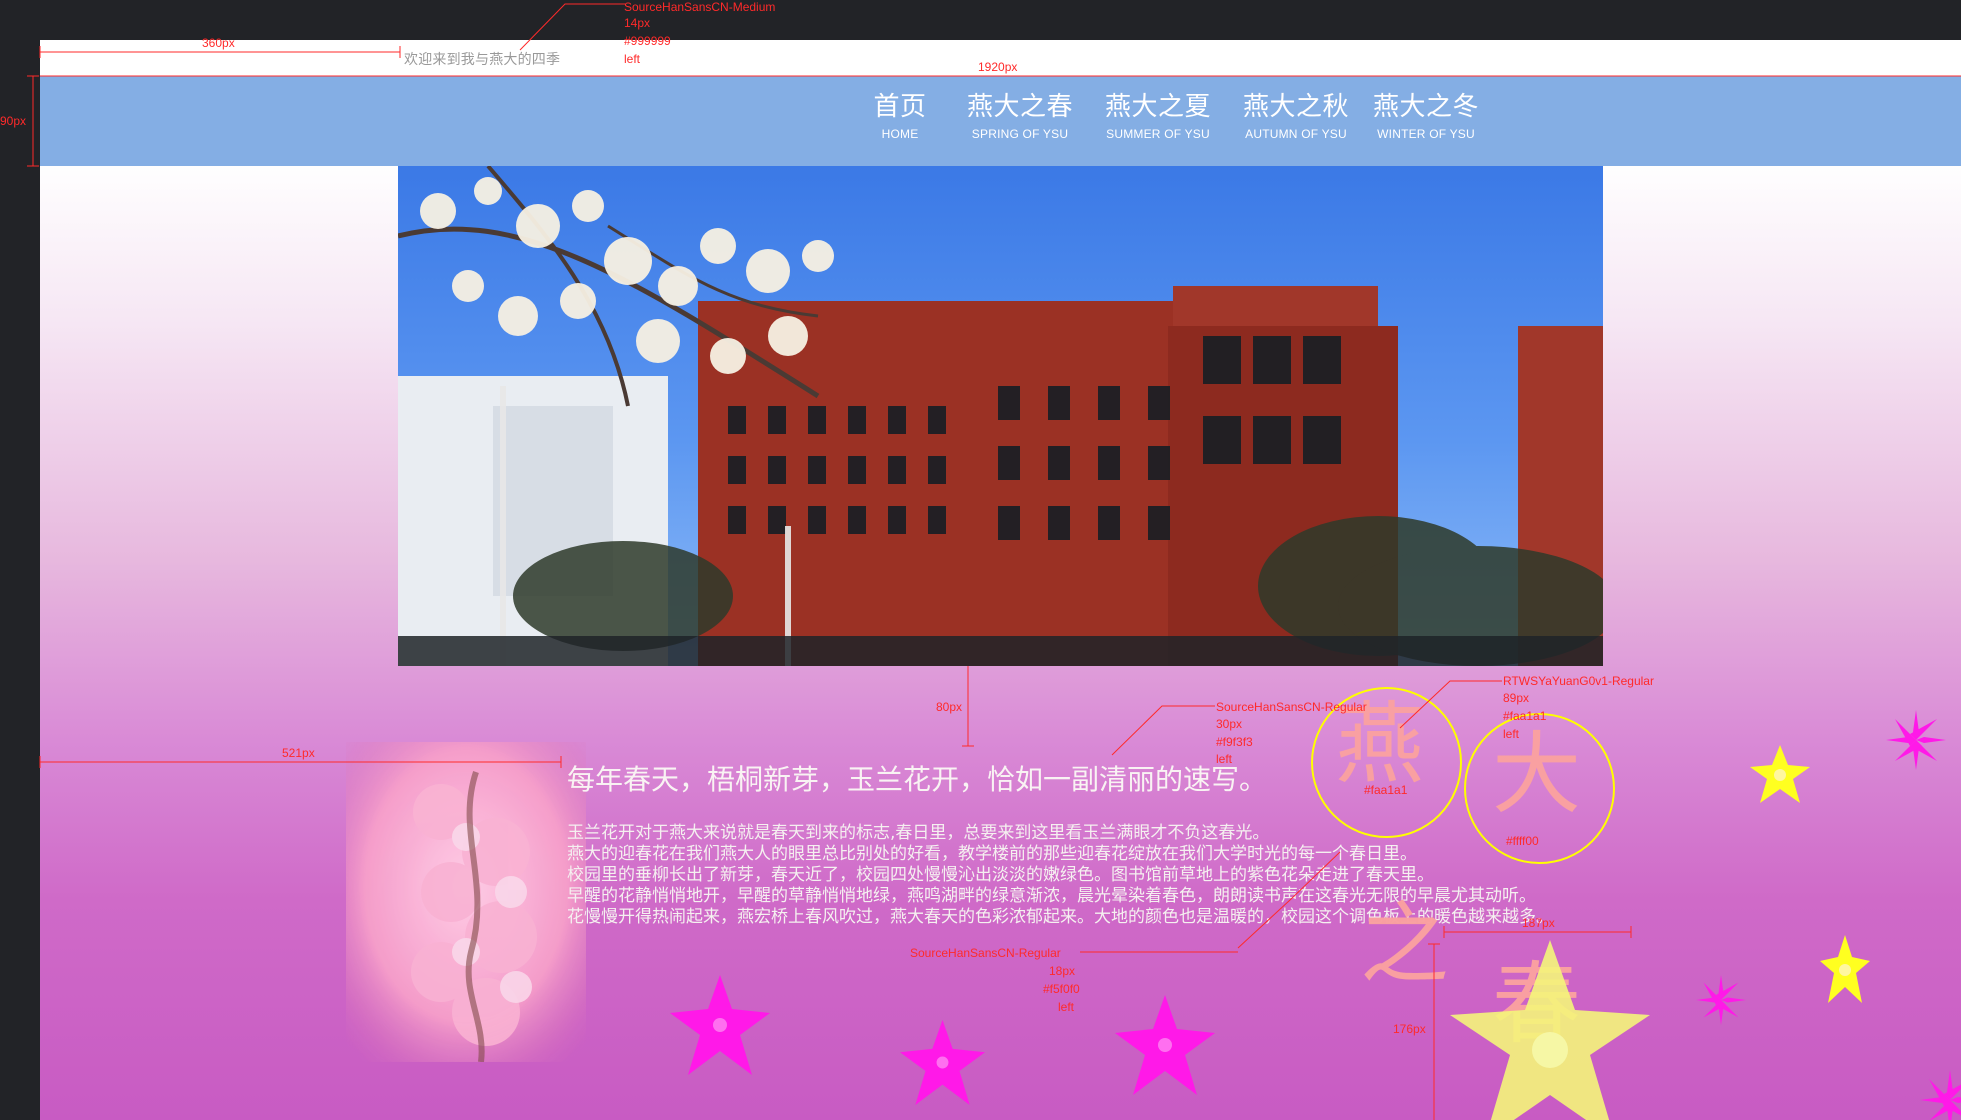 This screenshot has height=1120, width=1961. What do you see at coordinates (1000, 651) in the screenshot?
I see `ground` at bounding box center [1000, 651].